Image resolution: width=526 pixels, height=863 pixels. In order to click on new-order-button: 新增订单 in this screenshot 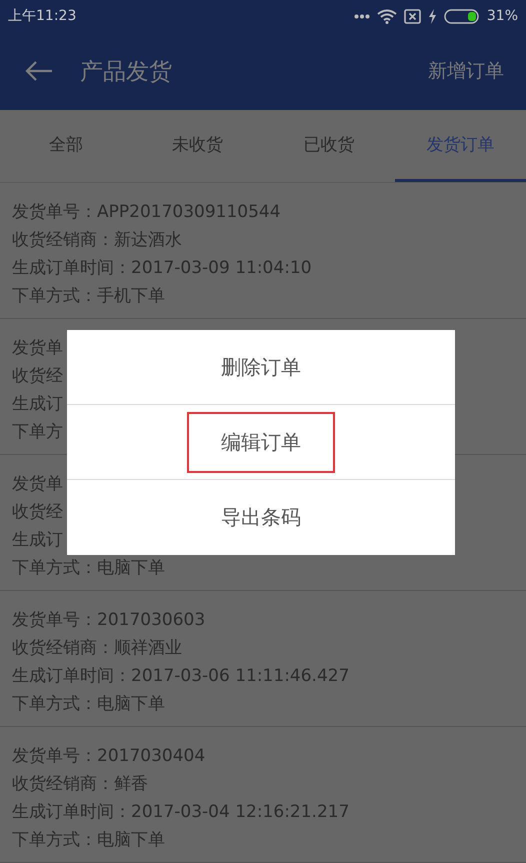, I will do `click(466, 71)`.